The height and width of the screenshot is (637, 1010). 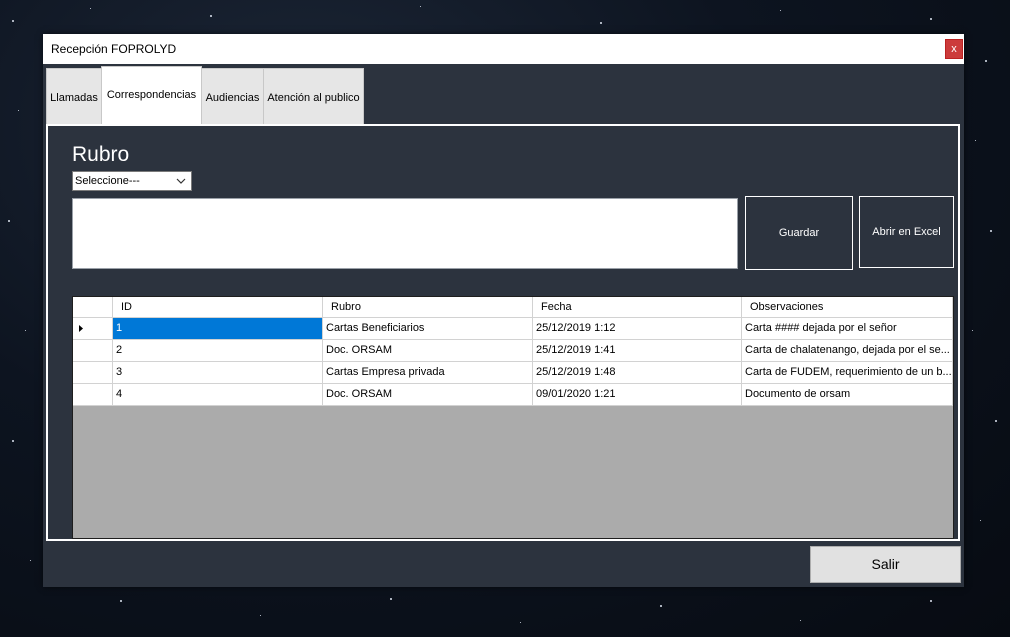 I want to click on cell-id: 2, so click(x=218, y=351).